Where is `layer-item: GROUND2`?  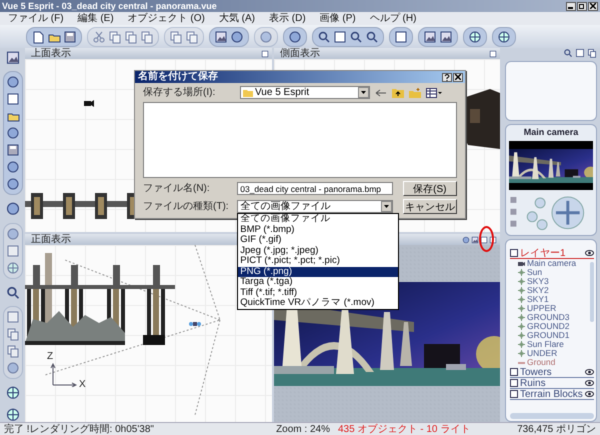 layer-item: GROUND2 is located at coordinates (552, 326).